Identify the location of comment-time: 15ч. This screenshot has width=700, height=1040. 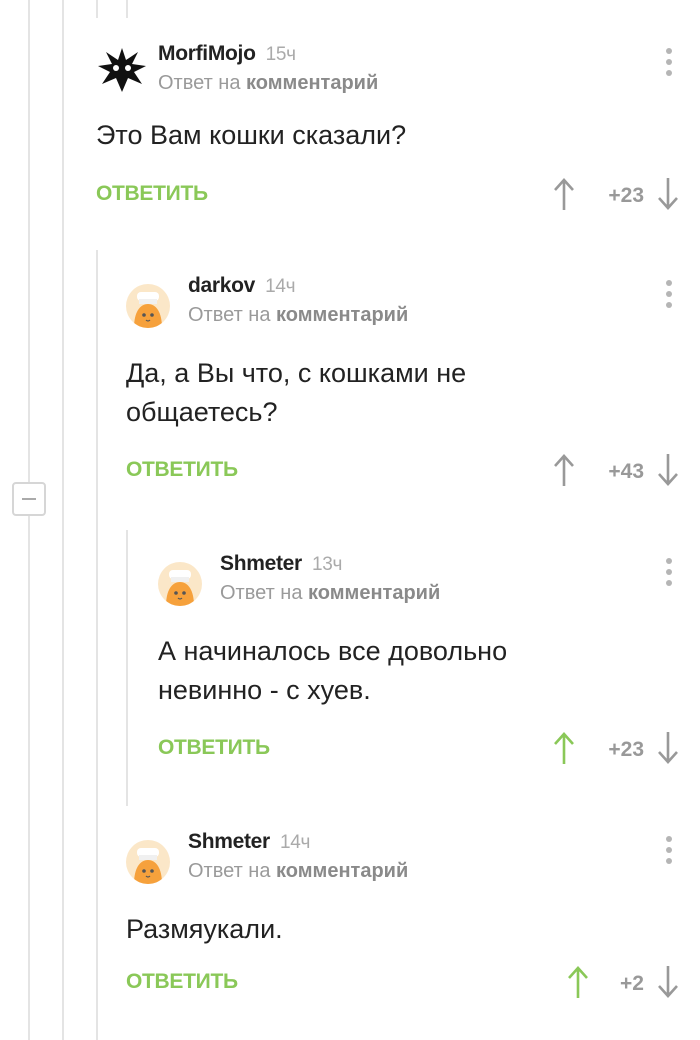
(280, 54).